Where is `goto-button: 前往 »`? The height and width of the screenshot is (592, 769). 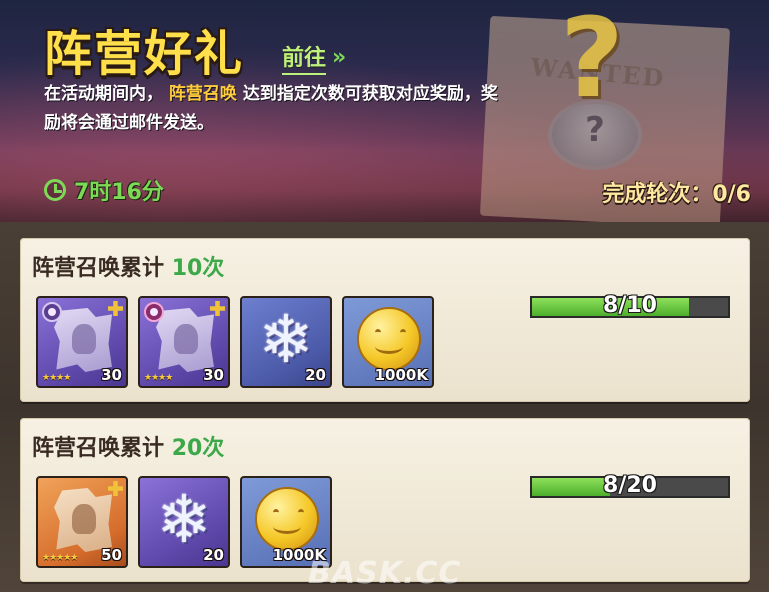 goto-button: 前往 » is located at coordinates (314, 57).